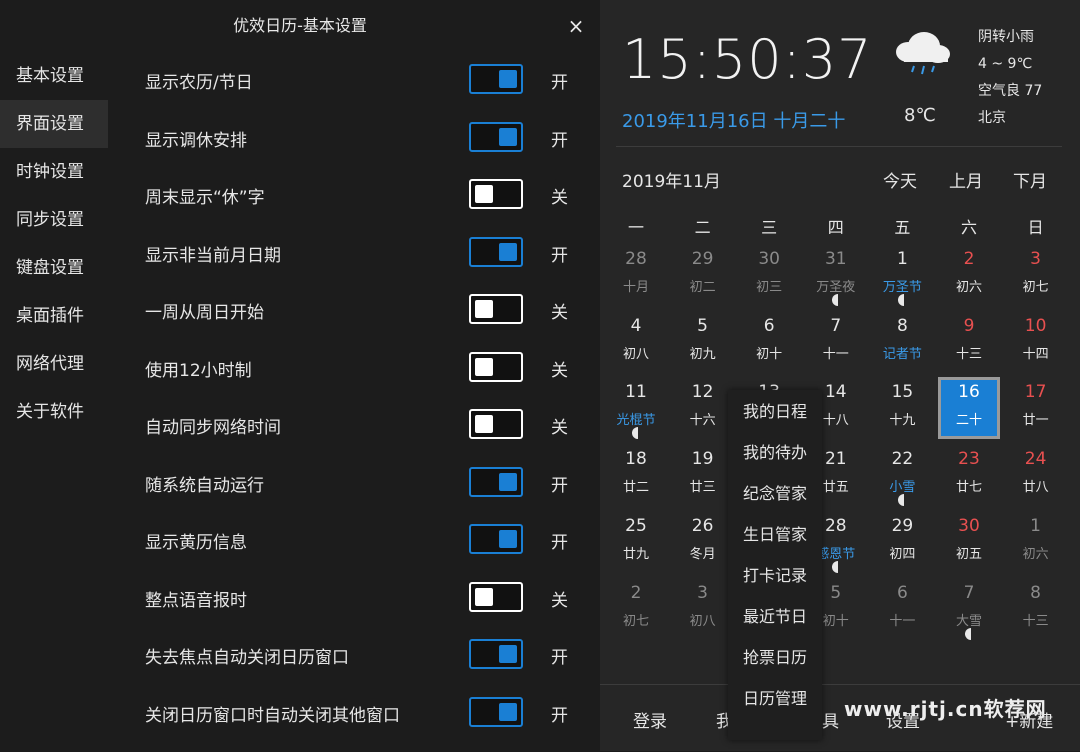  What do you see at coordinates (54, 364) in the screenshot?
I see `sidebar-item: 网络代理` at bounding box center [54, 364].